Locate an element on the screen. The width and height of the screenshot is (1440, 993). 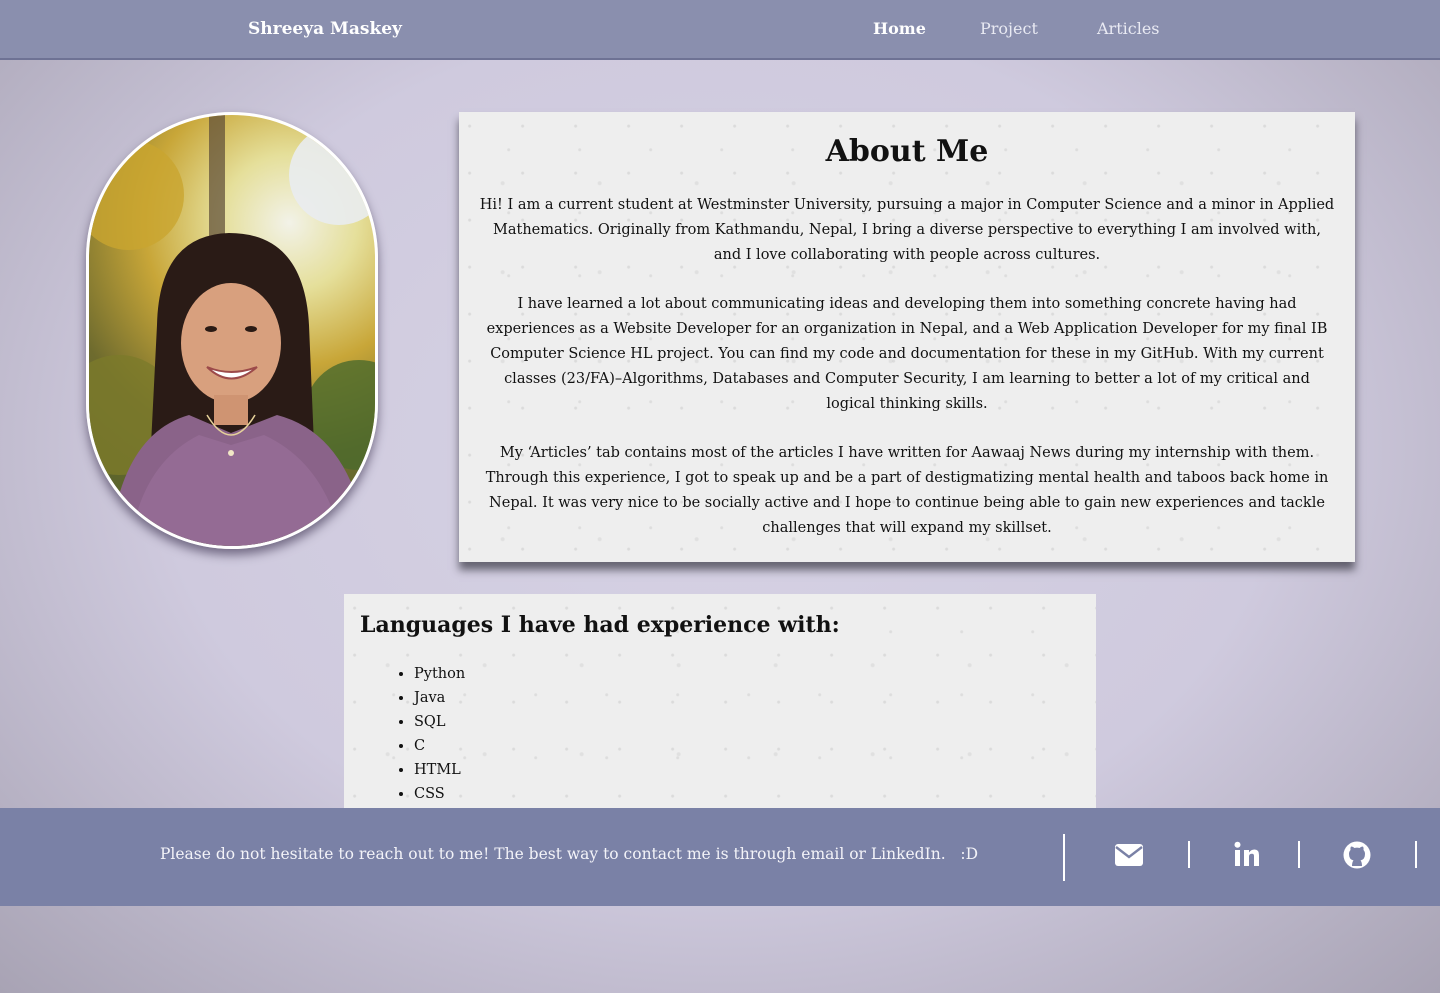
languages-list: Python Java SQL C HTML CSS is located at coordinates (439, 734).